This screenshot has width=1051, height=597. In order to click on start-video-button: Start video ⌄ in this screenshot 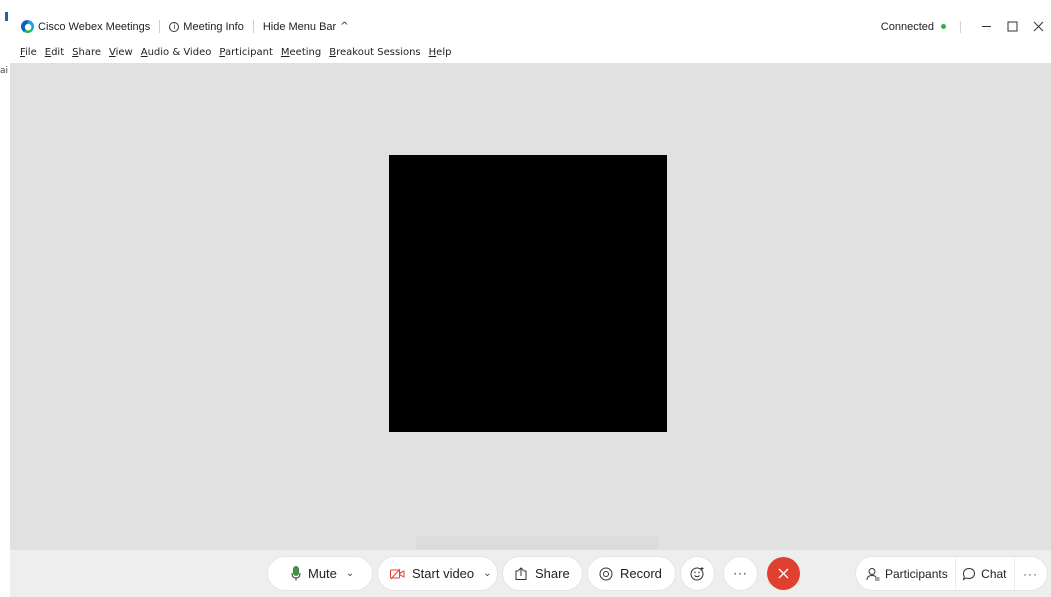, I will do `click(437, 573)`.